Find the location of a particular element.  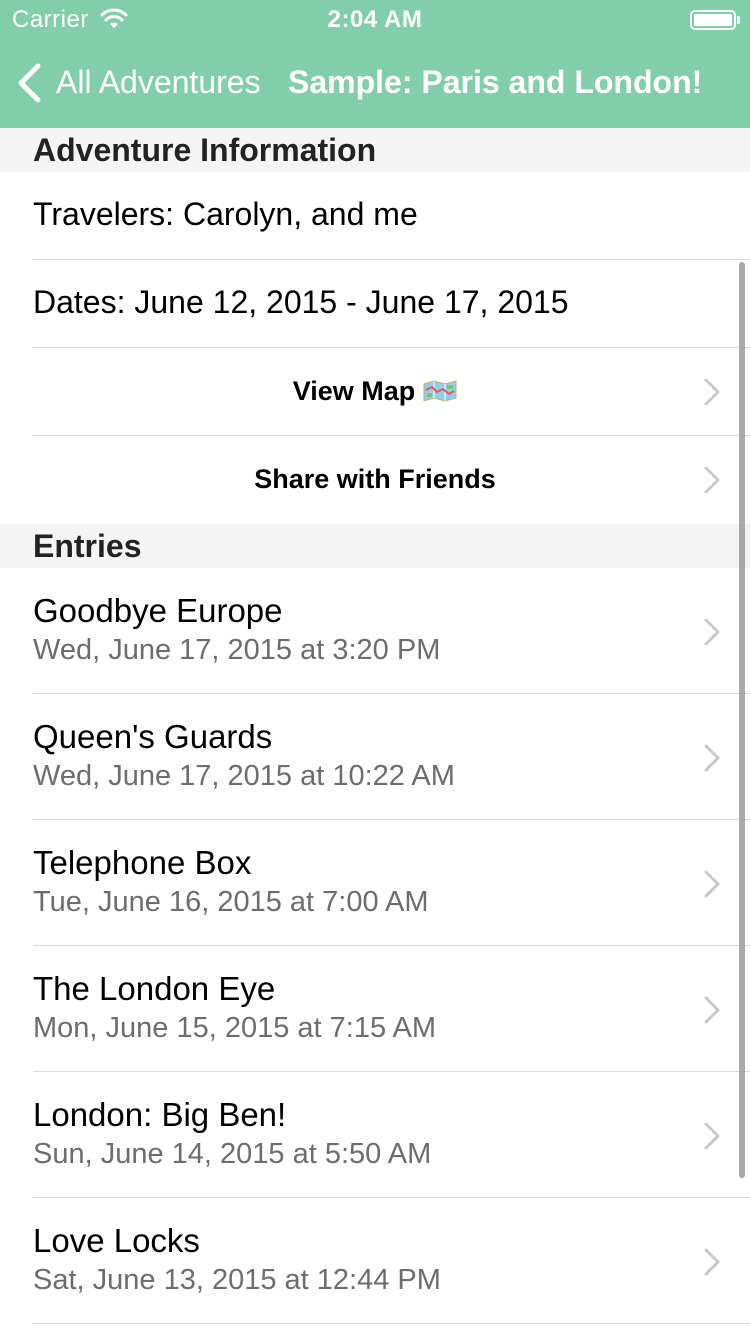

chevron-left-icon is located at coordinates (29, 83).